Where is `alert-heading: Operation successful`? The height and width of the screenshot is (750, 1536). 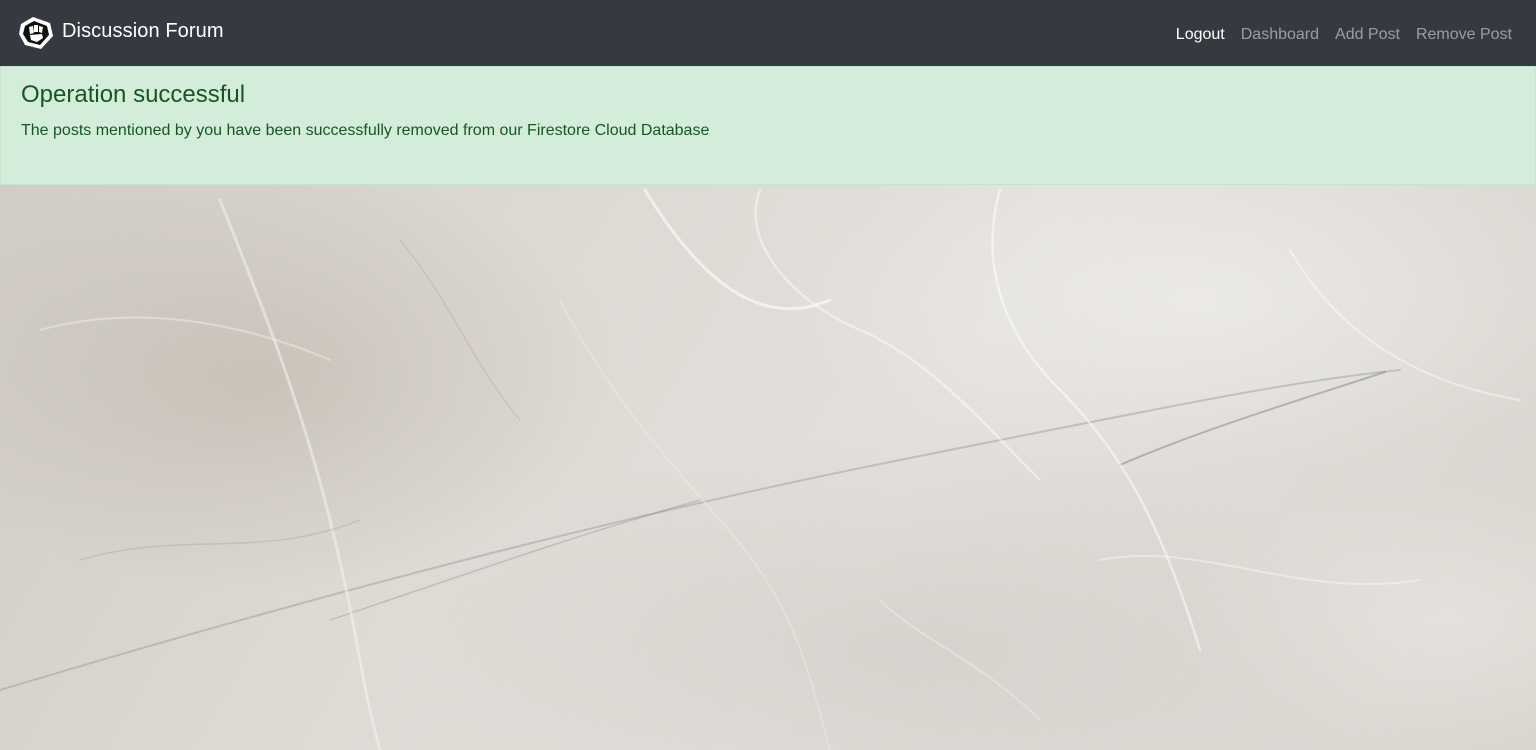
alert-heading: Operation successful is located at coordinates (133, 94).